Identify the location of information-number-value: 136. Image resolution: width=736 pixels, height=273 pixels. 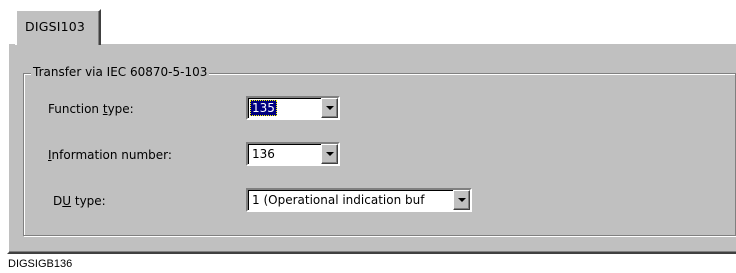
(263, 154).